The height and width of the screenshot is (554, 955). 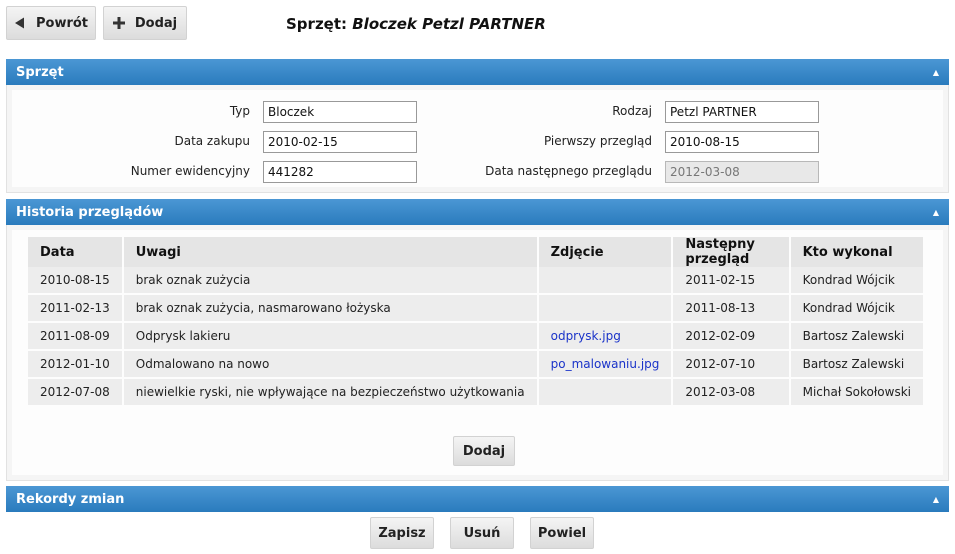 I want to click on column-header-zdjecie: Zdjęcie, so click(x=605, y=252).